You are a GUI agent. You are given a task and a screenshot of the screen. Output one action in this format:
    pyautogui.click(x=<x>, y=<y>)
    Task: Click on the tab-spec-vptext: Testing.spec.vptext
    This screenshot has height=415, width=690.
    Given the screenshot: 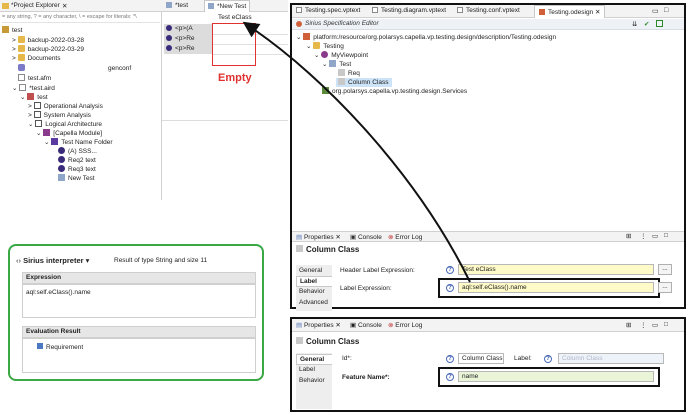 What is the action you would take?
    pyautogui.click(x=328, y=10)
    